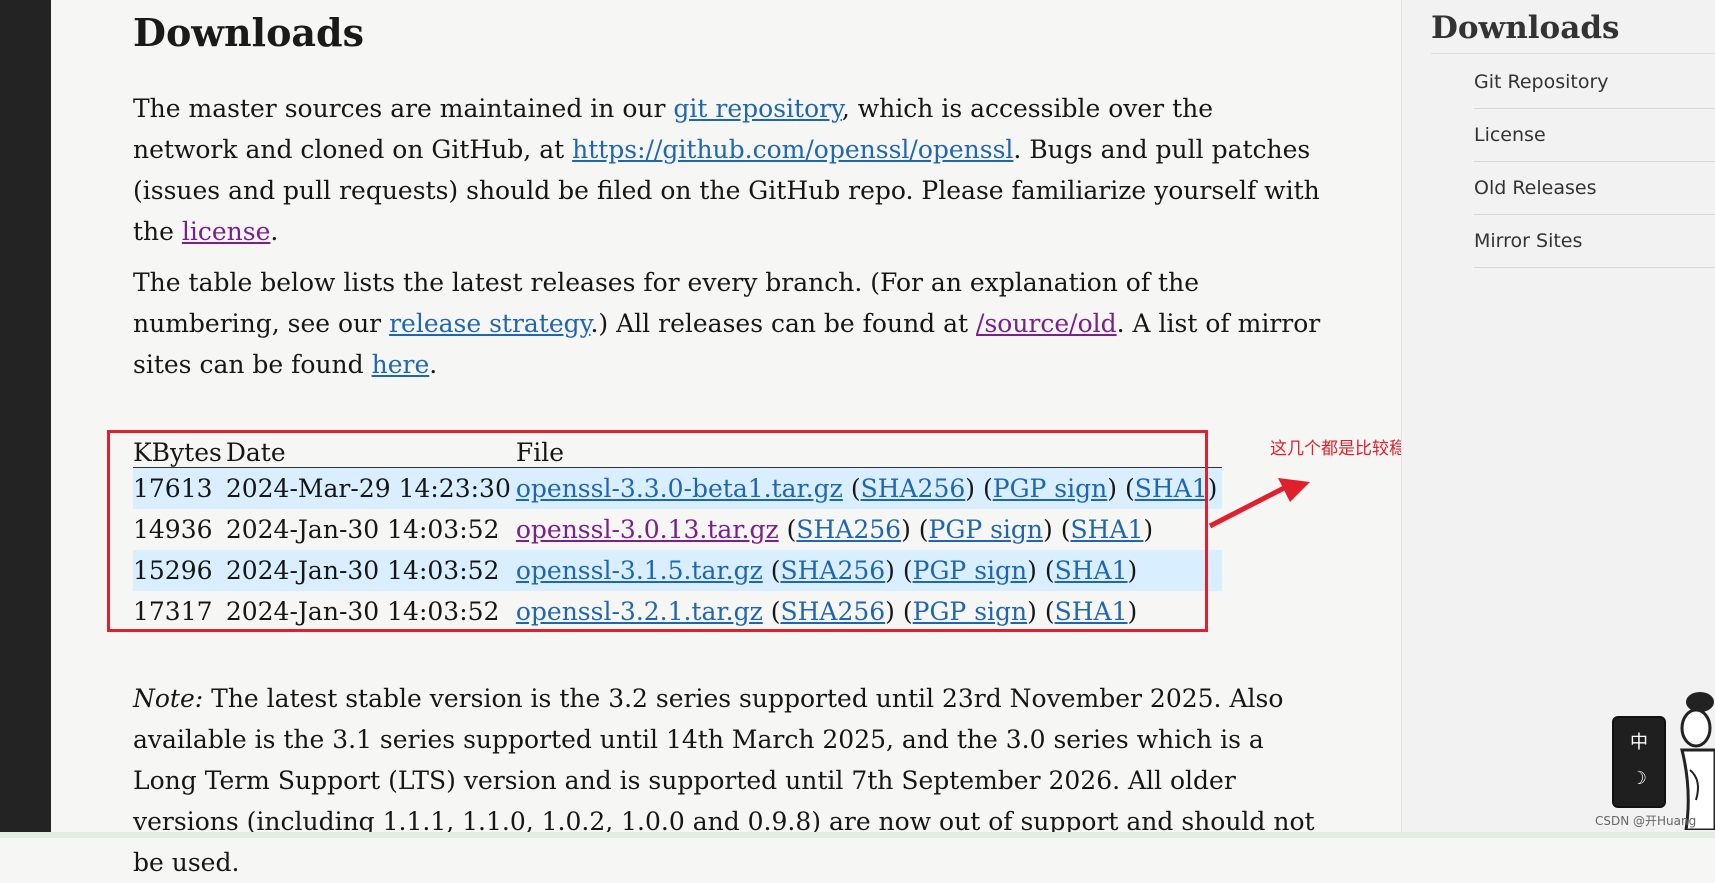 Image resolution: width=1715 pixels, height=883 pixels. What do you see at coordinates (370, 448) in the screenshot?
I see `col-date: Date` at bounding box center [370, 448].